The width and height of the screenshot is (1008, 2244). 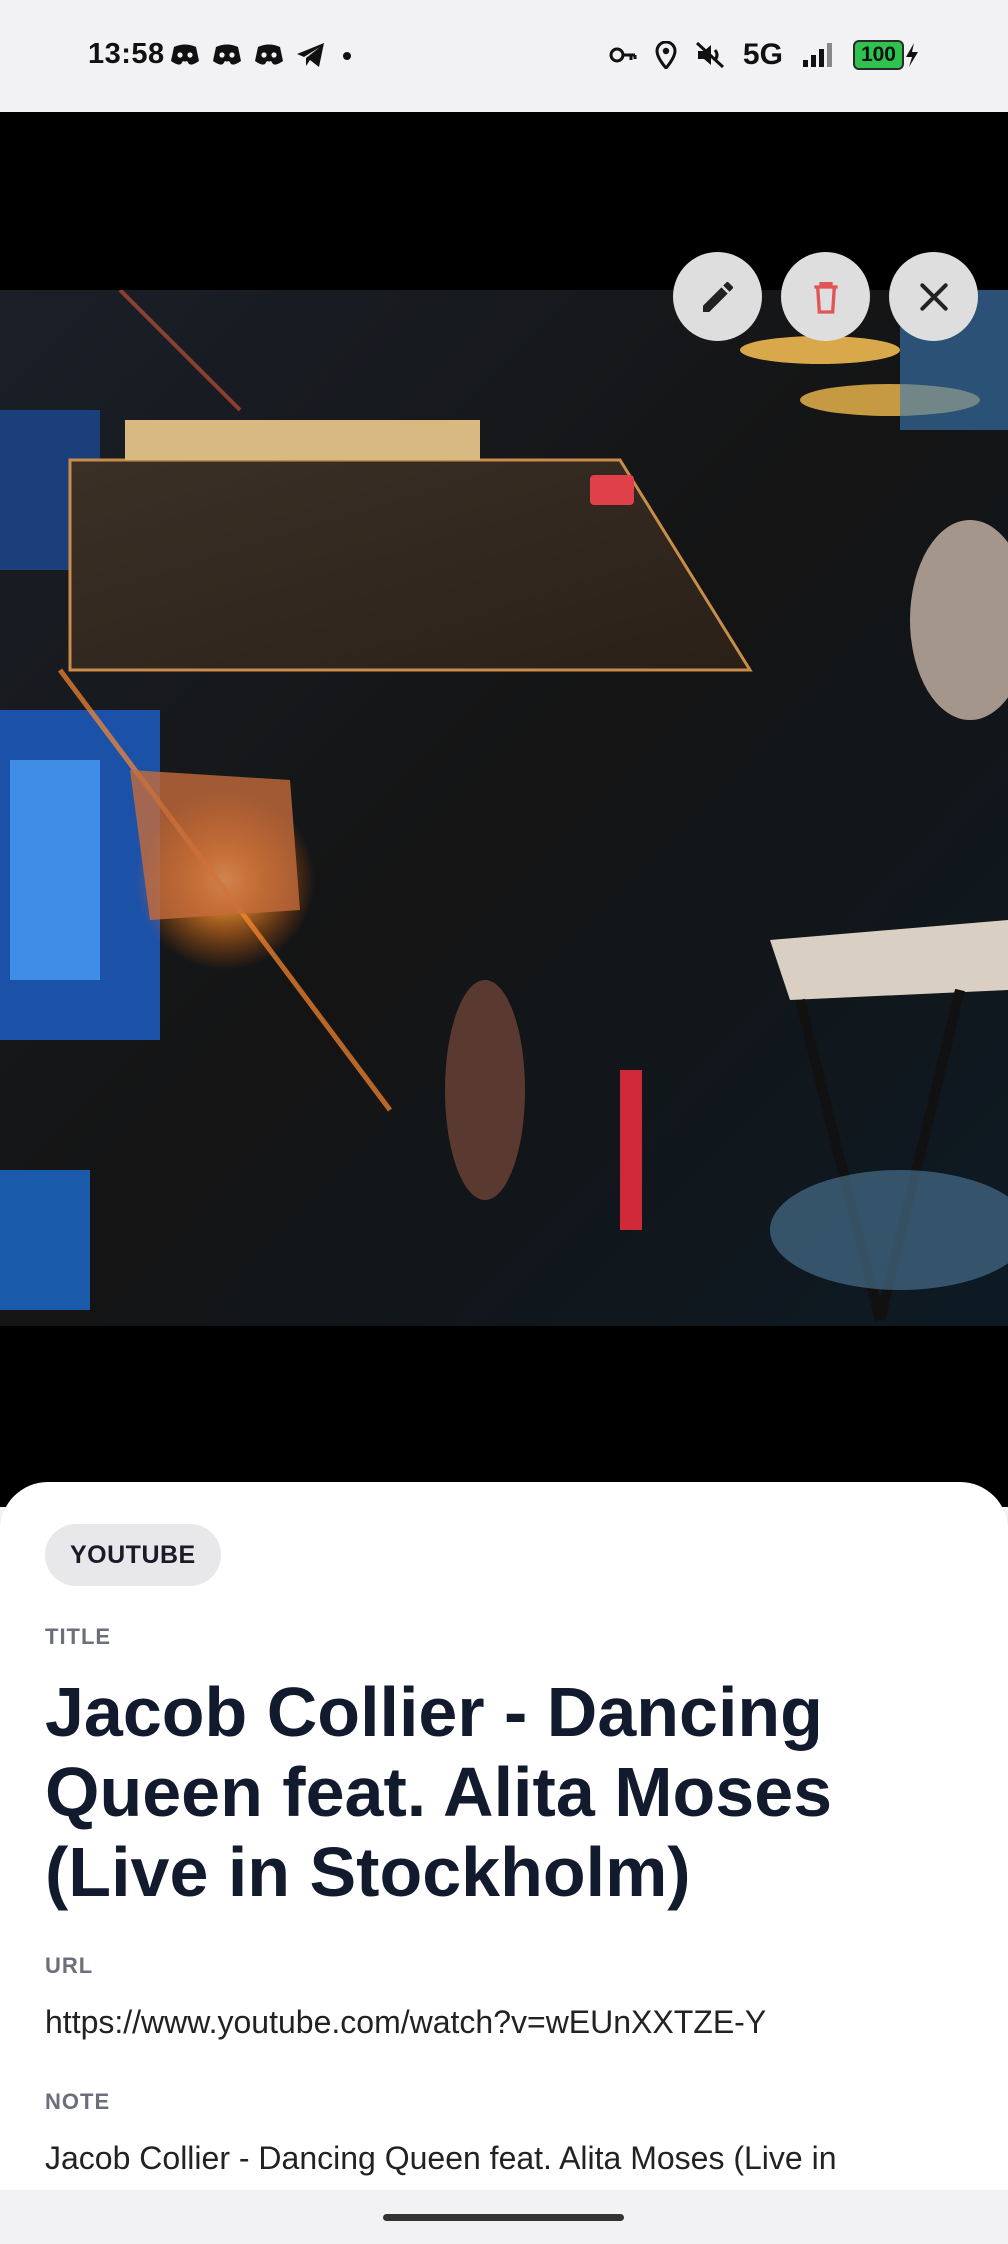 What do you see at coordinates (78, 1636) in the screenshot?
I see `title-label: TITLE` at bounding box center [78, 1636].